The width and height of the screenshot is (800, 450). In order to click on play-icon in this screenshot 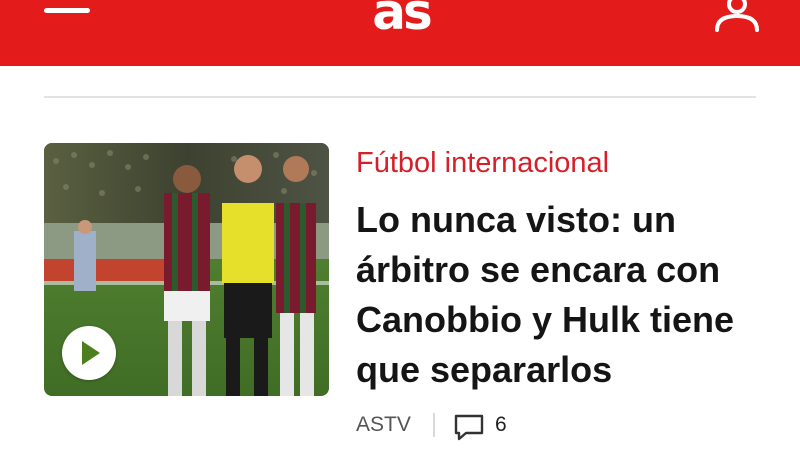, I will do `click(91, 353)`.